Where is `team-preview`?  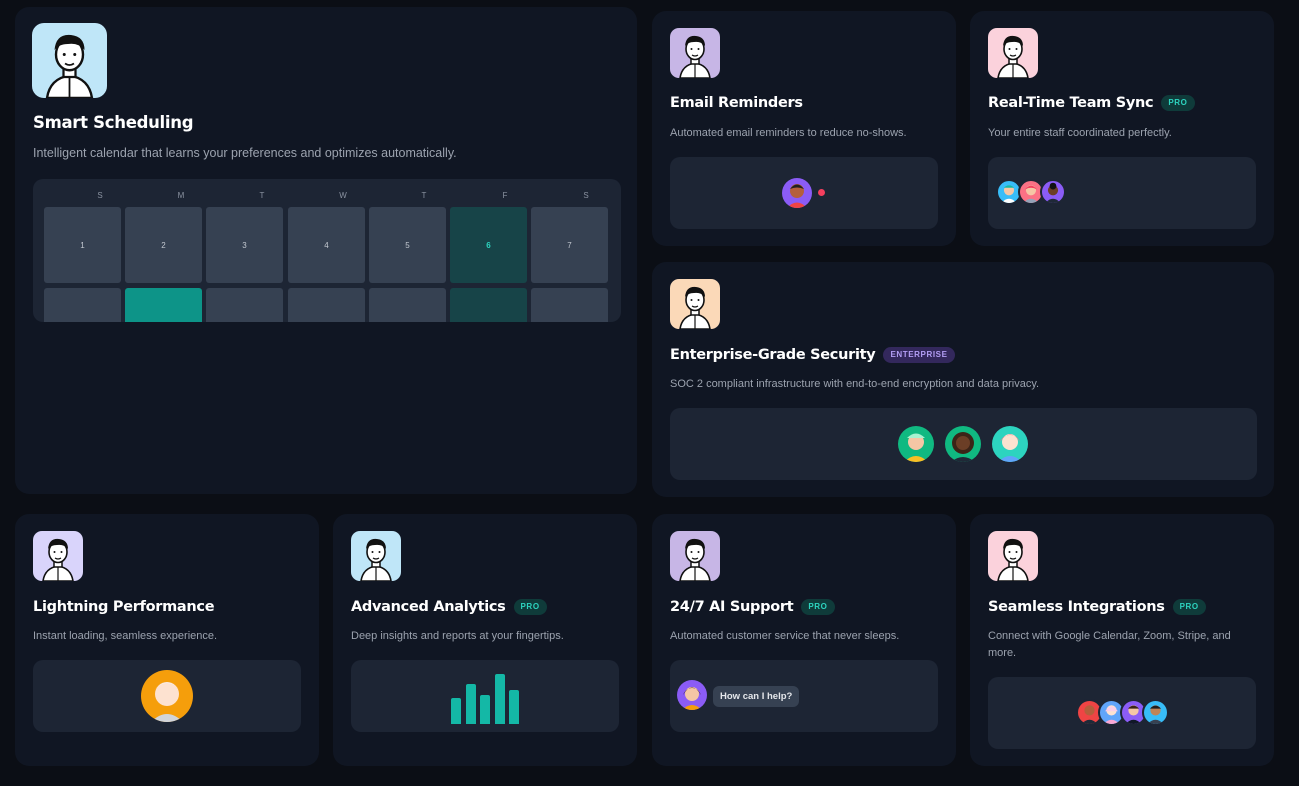
team-preview is located at coordinates (1122, 193).